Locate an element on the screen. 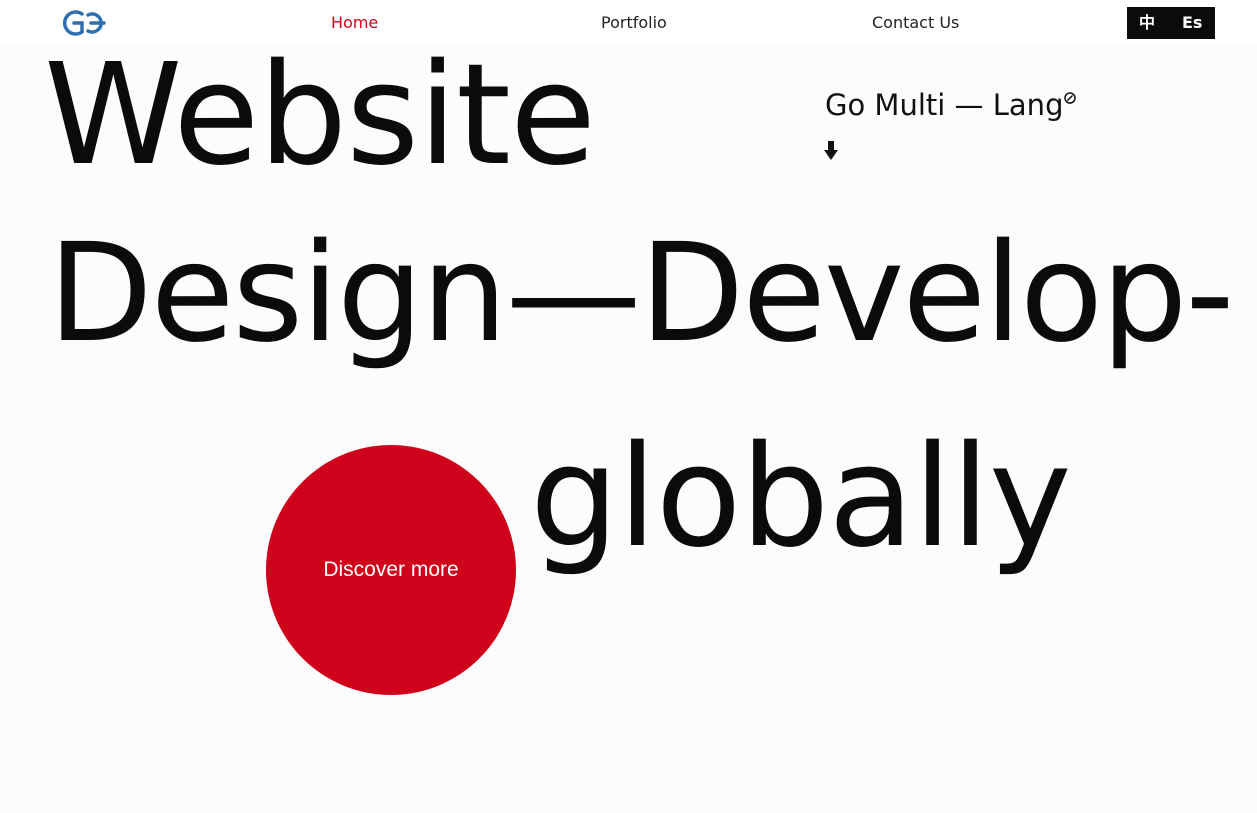 The width and height of the screenshot is (1257, 813). compass-icon is located at coordinates (1070, 98).